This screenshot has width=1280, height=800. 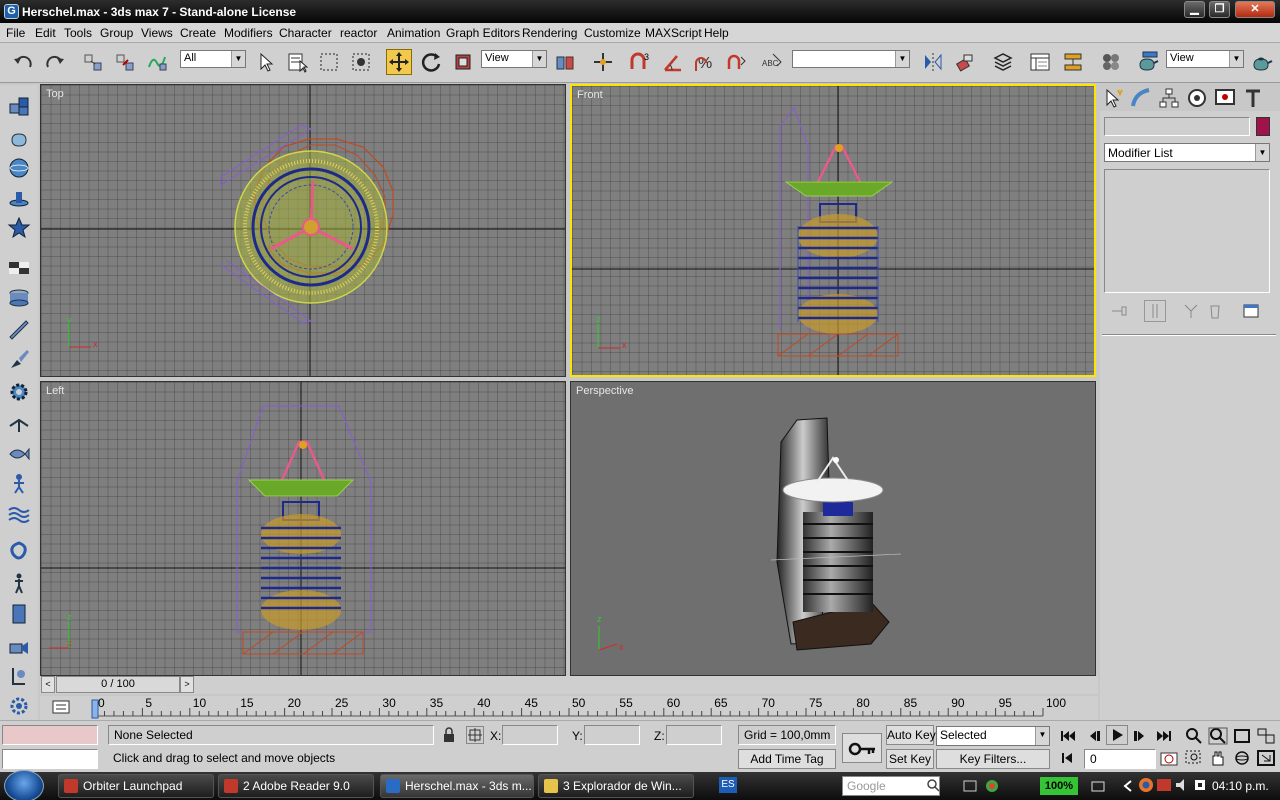 What do you see at coordinates (530, 735) in the screenshot?
I see `x-coordinate-field` at bounding box center [530, 735].